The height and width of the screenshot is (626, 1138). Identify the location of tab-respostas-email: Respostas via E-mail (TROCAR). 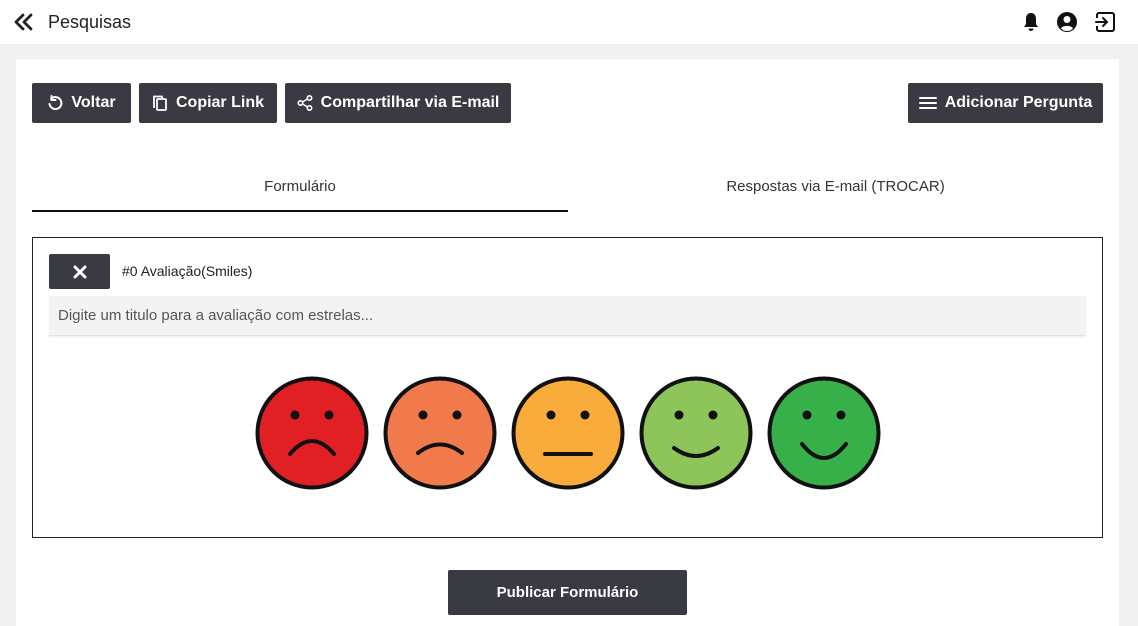
(835, 186).